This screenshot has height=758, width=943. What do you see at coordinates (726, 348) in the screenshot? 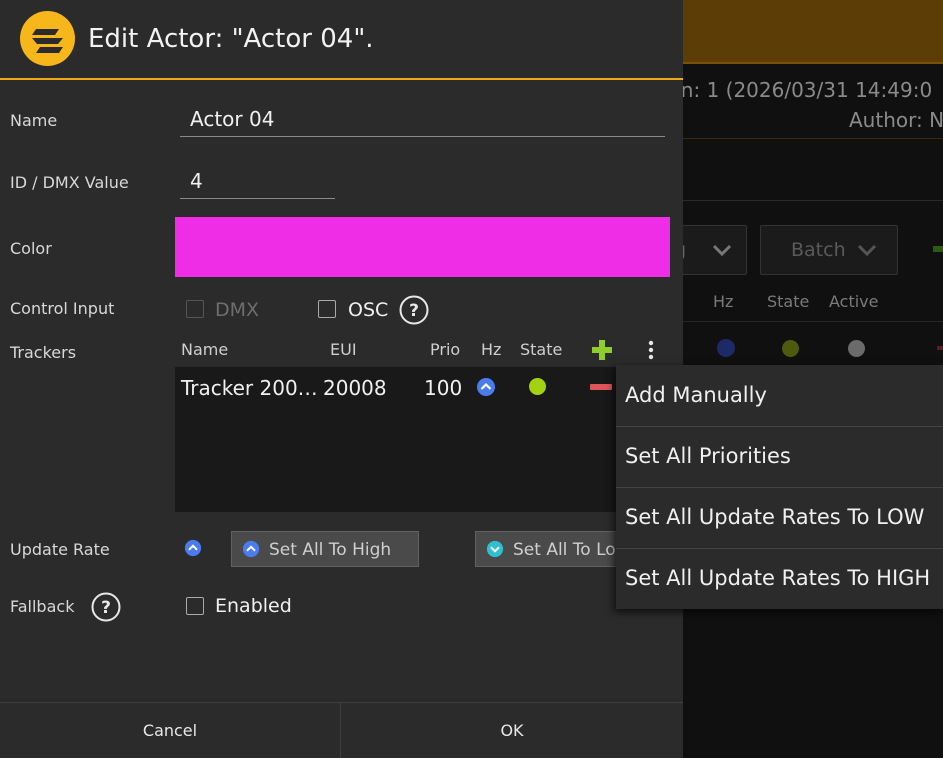
I see `background-hz-icon` at bounding box center [726, 348].